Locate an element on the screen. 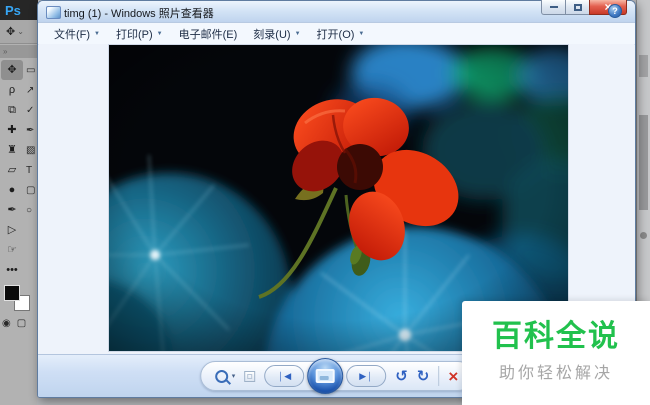  rotate-clockwise-button: ↻ is located at coordinates (423, 376).